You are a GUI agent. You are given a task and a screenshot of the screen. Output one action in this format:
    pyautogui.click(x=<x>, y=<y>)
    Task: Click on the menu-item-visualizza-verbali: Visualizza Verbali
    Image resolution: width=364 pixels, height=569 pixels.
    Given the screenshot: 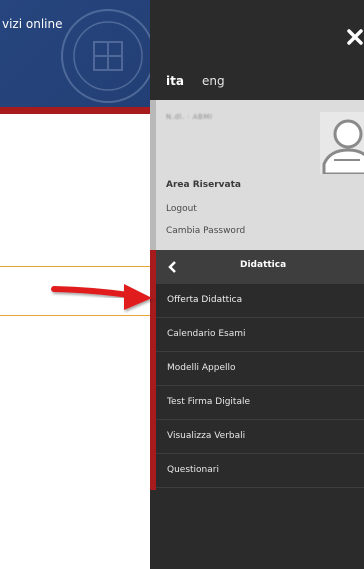 What is the action you would take?
    pyautogui.click(x=260, y=437)
    